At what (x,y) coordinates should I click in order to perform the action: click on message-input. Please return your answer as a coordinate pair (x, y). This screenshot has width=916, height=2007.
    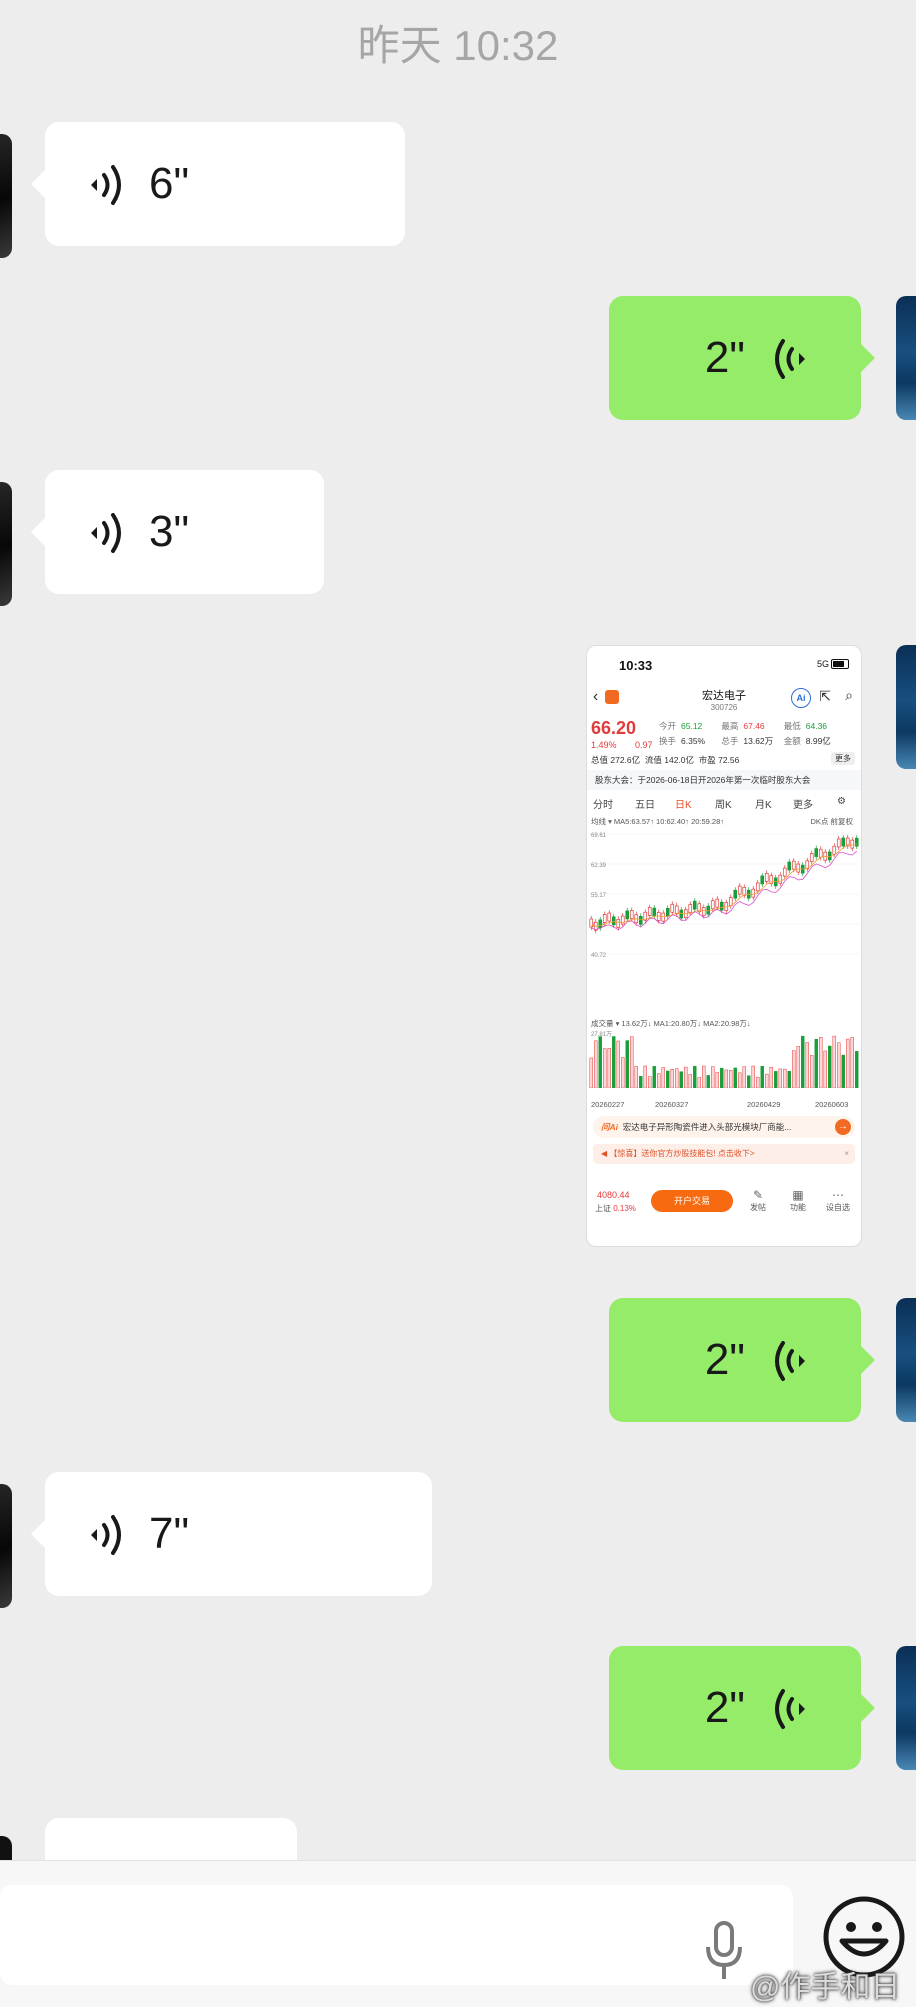
    Looking at the image, I should click on (396, 1935).